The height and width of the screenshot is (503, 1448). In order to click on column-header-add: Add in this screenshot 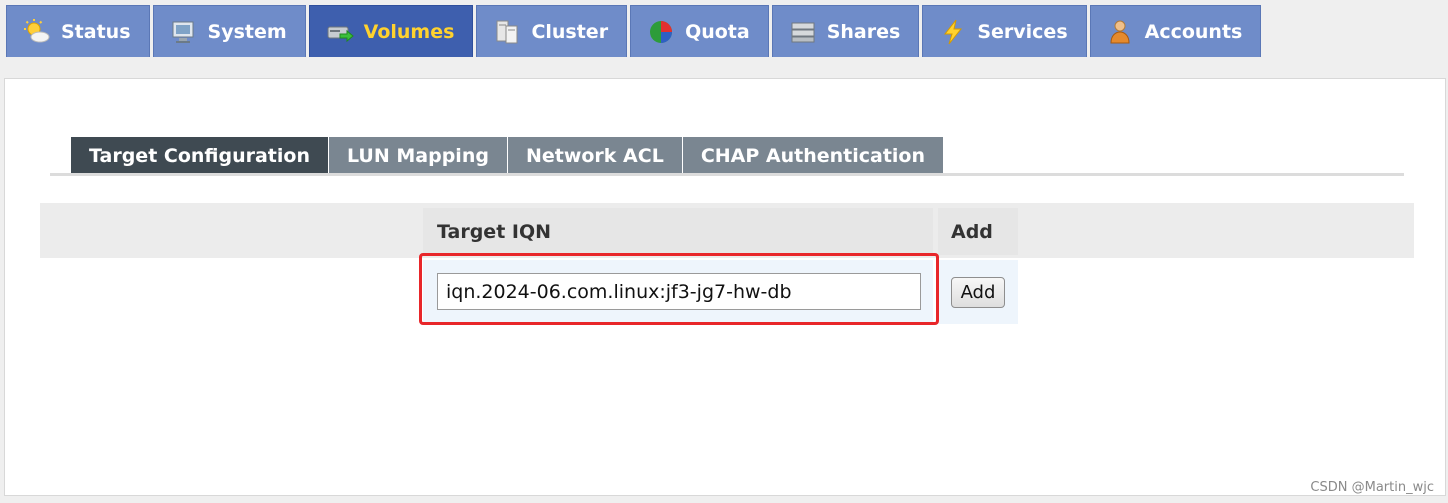, I will do `click(978, 231)`.